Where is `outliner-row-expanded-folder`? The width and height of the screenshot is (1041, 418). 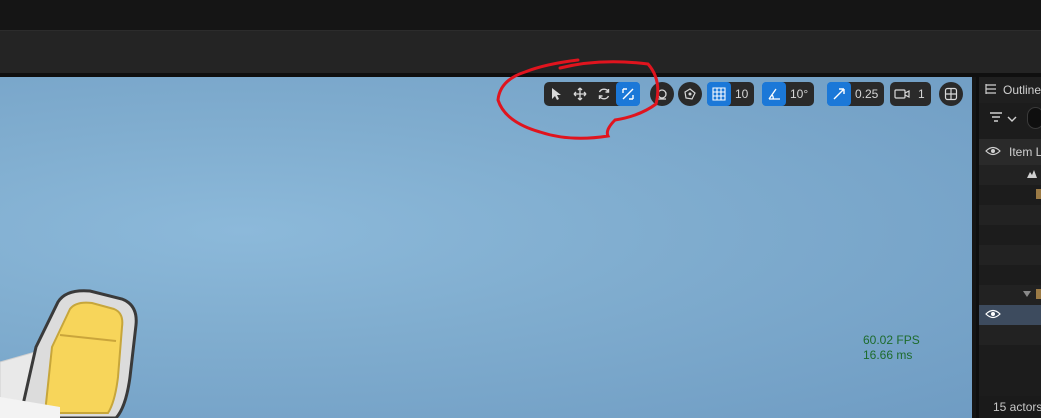
outliner-row-expanded-folder is located at coordinates (1010, 295).